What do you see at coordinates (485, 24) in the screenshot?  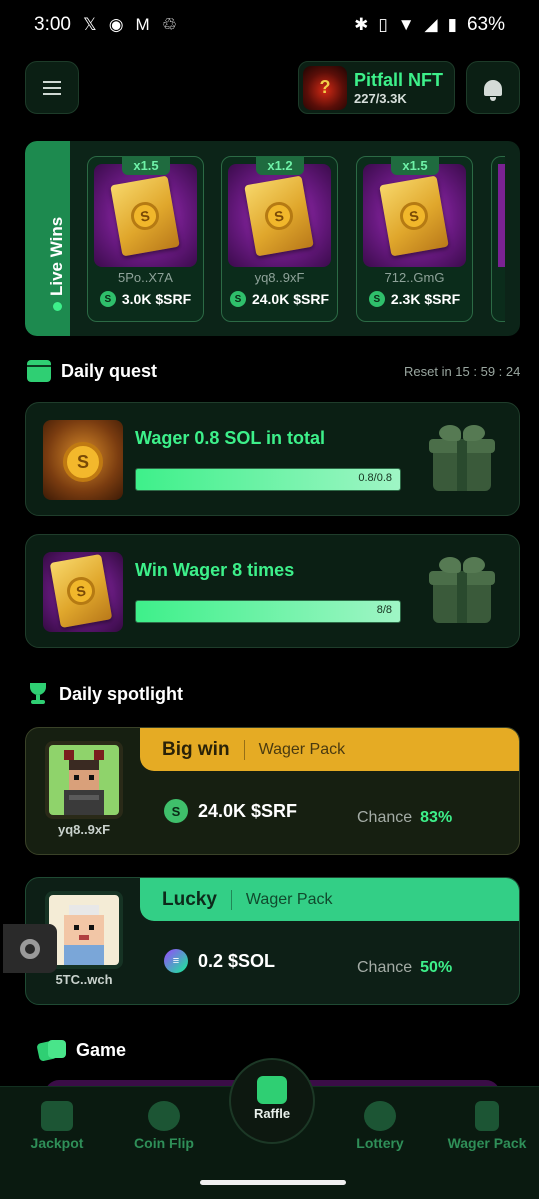 I see `battery-percent: 63%` at bounding box center [485, 24].